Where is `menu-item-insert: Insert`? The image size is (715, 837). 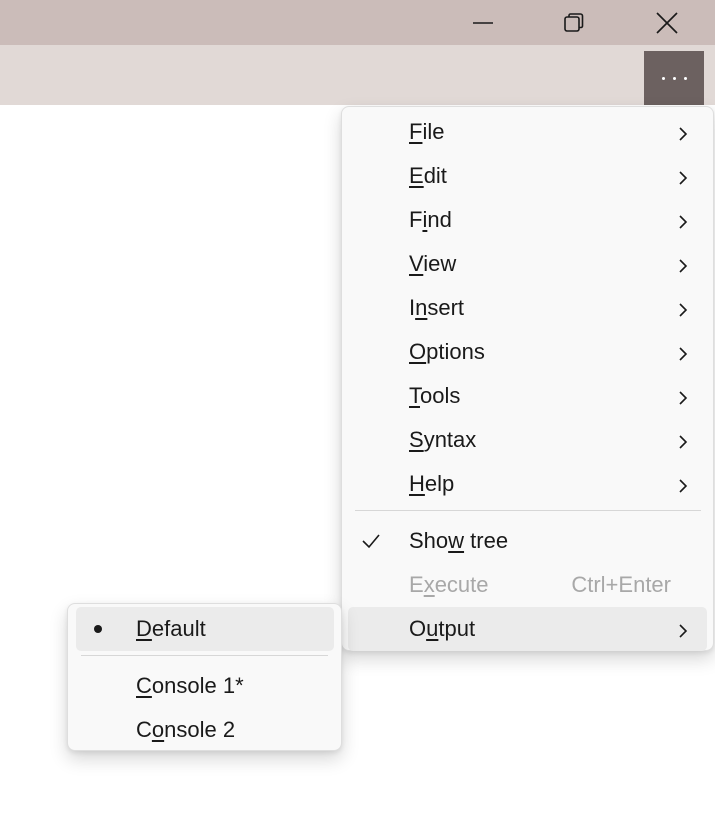 menu-item-insert: Insert is located at coordinates (527, 308).